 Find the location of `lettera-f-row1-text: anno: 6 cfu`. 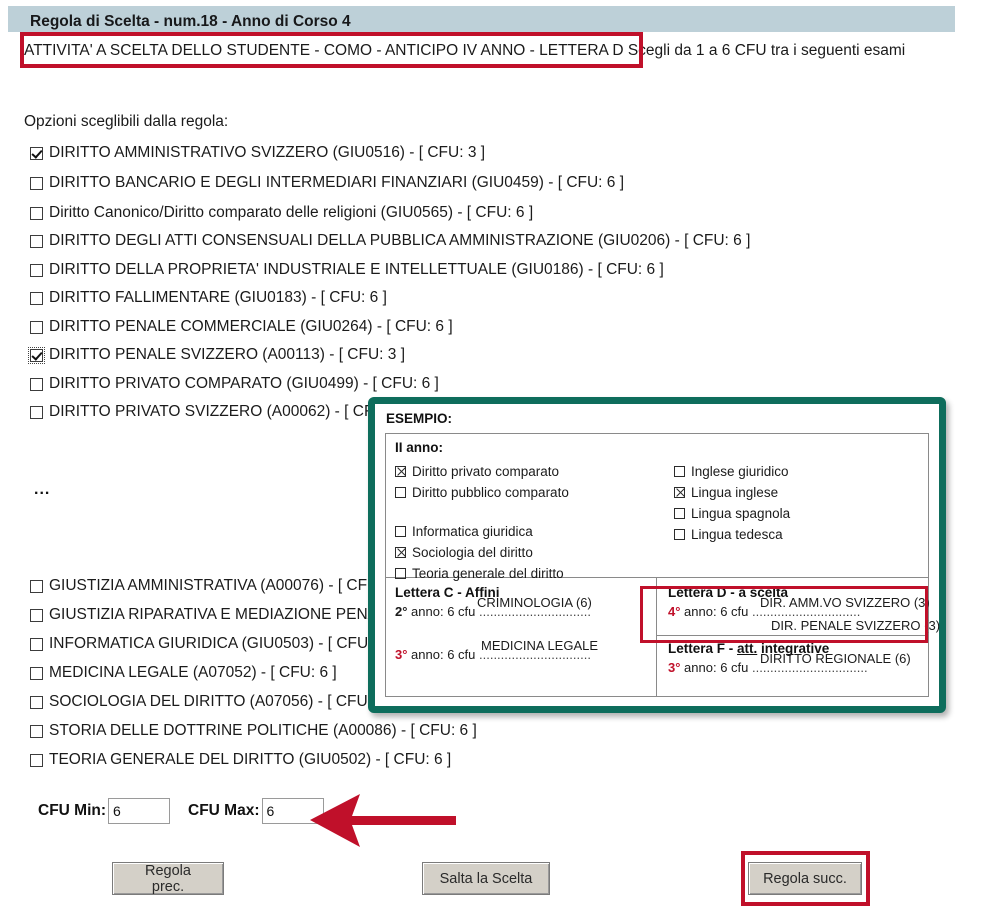

lettera-f-row1-text: anno: 6 cfu is located at coordinates (716, 667).